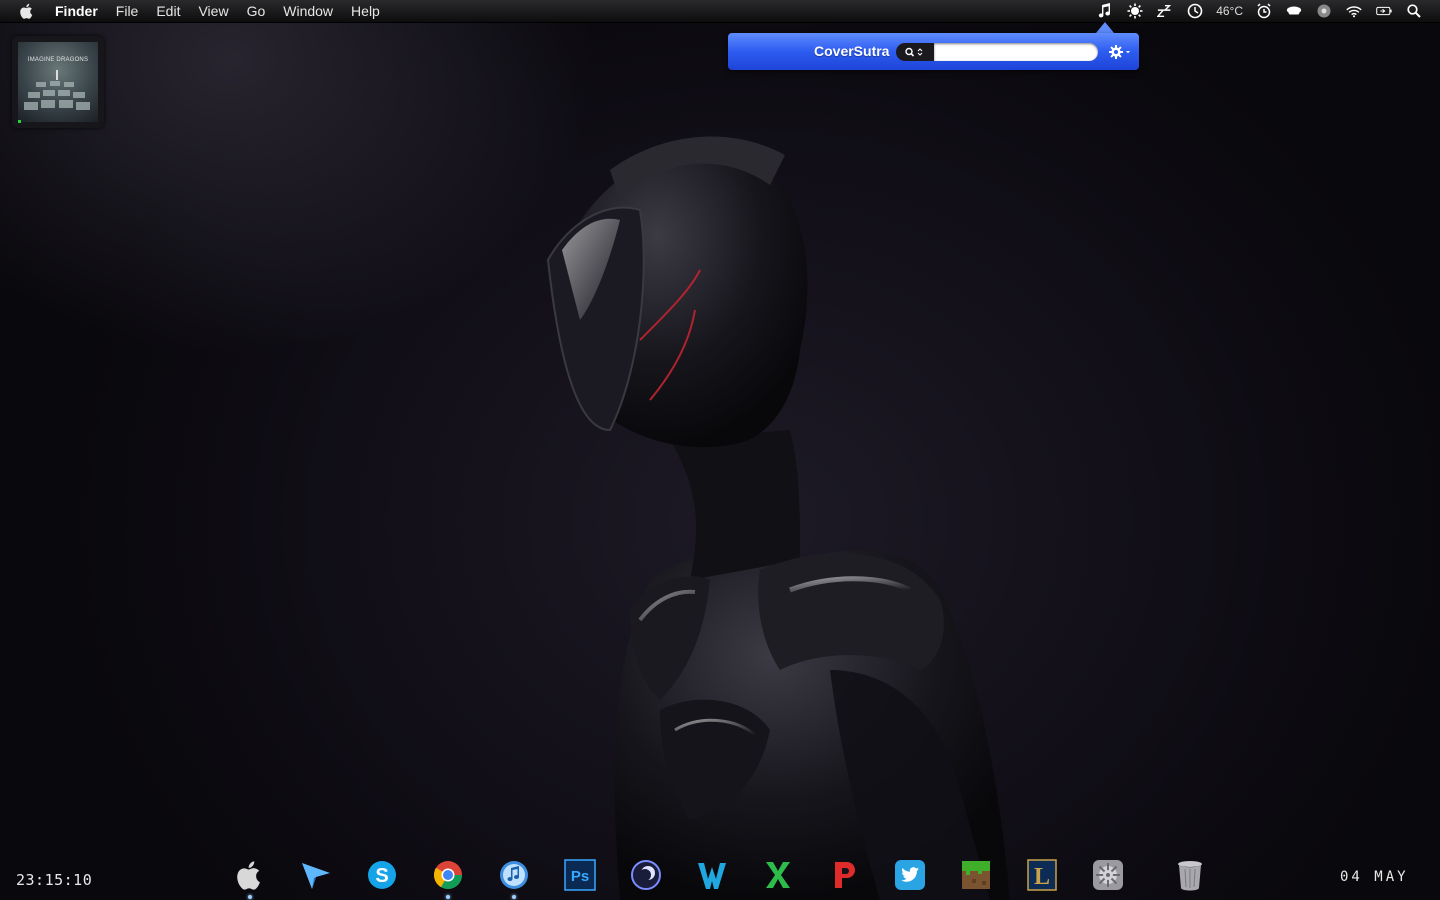 This screenshot has width=1440, height=900. What do you see at coordinates (1120, 52) in the screenshot?
I see `gear-icon` at bounding box center [1120, 52].